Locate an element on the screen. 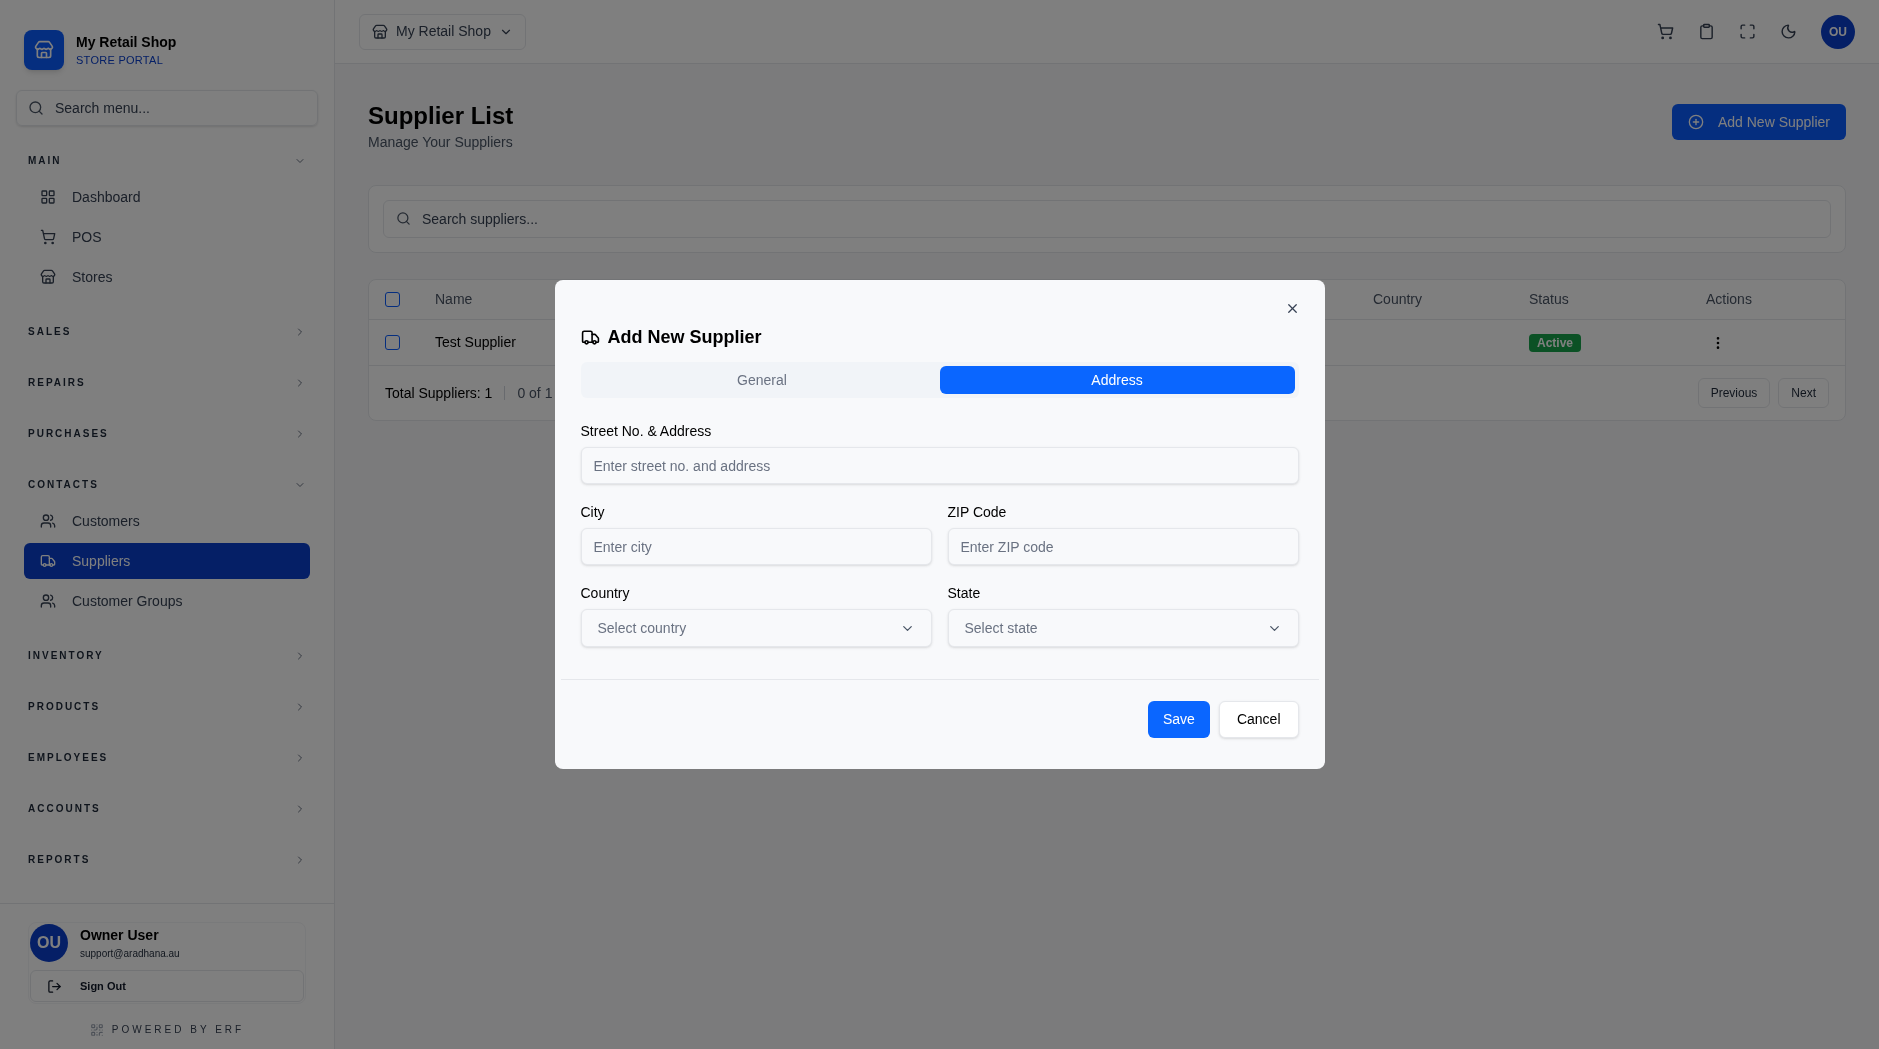 The image size is (1879, 1049). select-dropdown: Select state is located at coordinates (1123, 628).